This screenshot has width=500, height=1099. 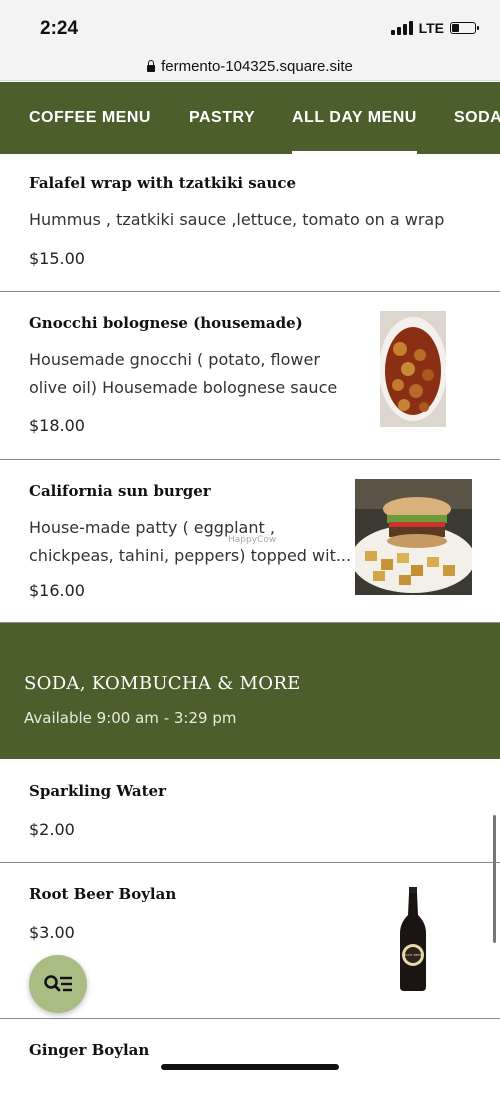 What do you see at coordinates (431, 28) in the screenshot?
I see `network-type: LTE` at bounding box center [431, 28].